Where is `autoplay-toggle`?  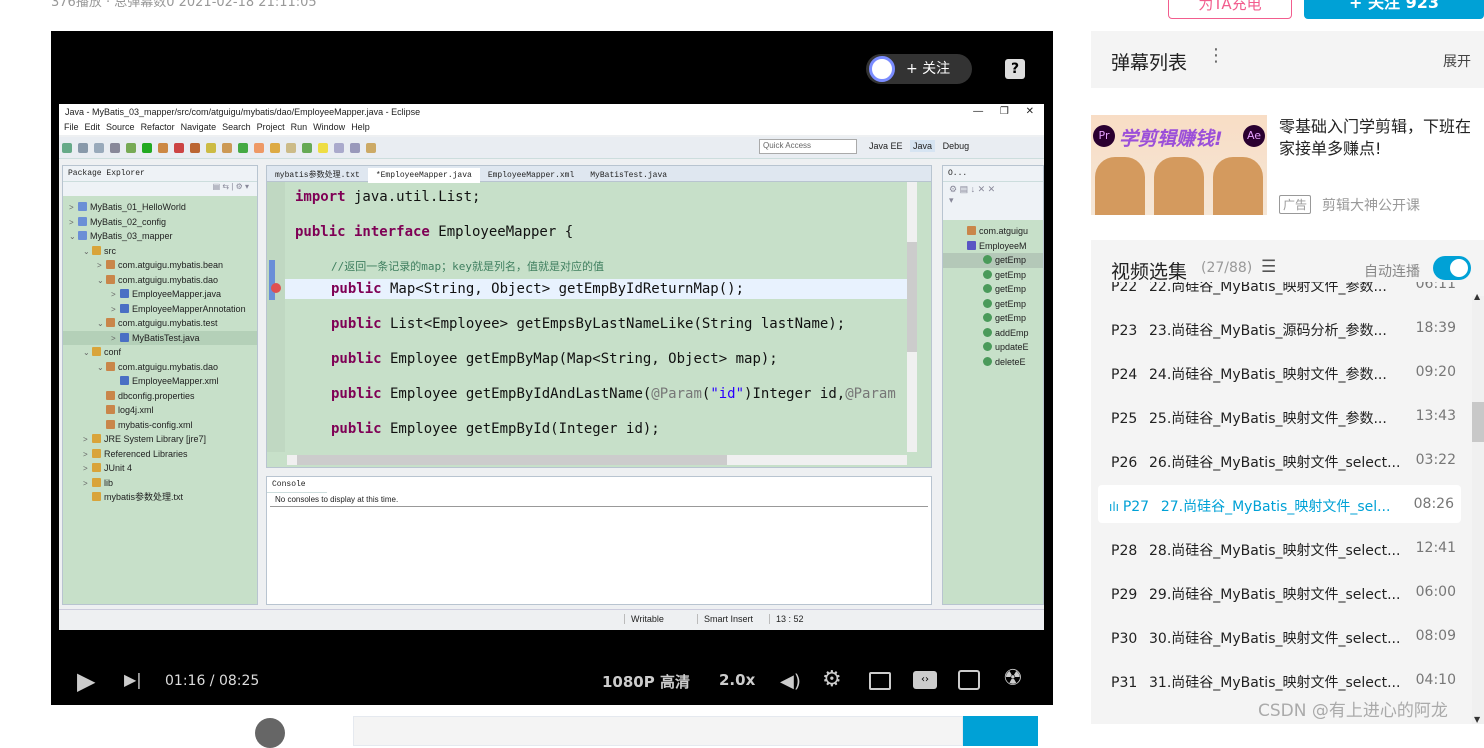
autoplay-toggle is located at coordinates (1452, 268).